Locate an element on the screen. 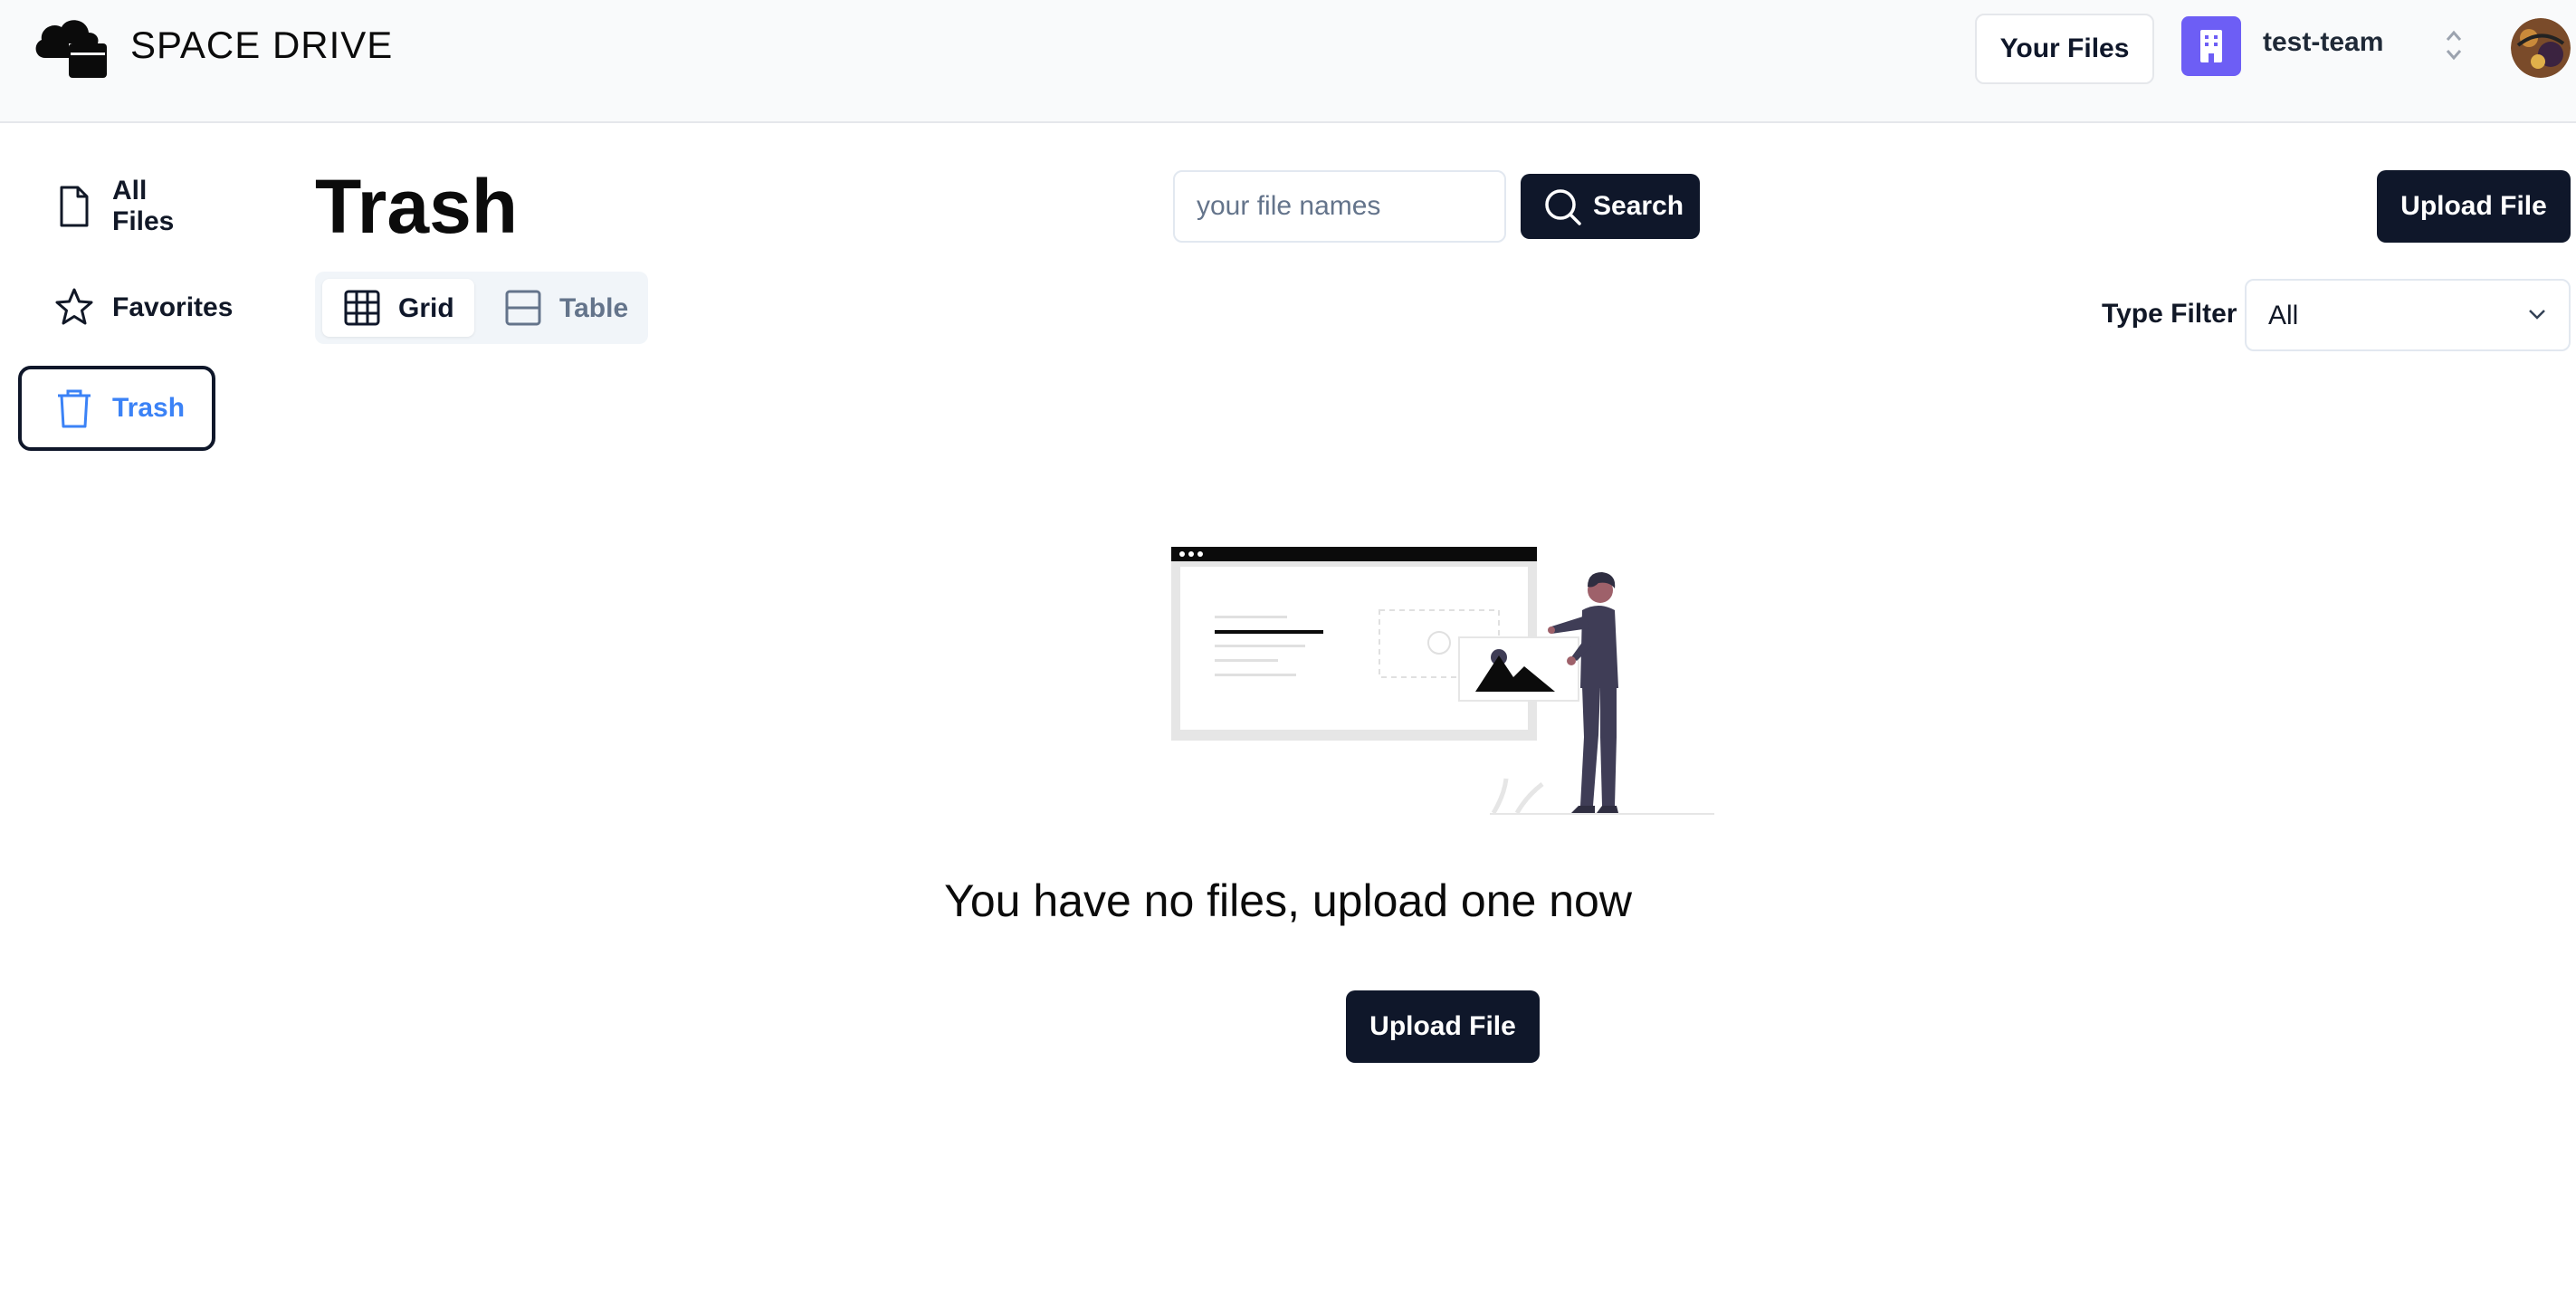  top-header: SPACE DRIVE Your Files test-team is located at coordinates (1288, 61).